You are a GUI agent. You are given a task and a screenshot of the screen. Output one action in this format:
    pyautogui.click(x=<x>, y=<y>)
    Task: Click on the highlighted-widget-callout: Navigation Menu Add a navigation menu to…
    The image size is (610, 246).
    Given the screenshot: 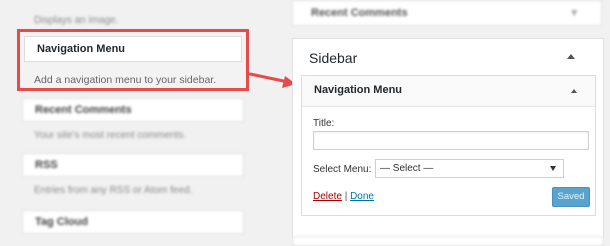 What is the action you would take?
    pyautogui.click(x=133, y=60)
    